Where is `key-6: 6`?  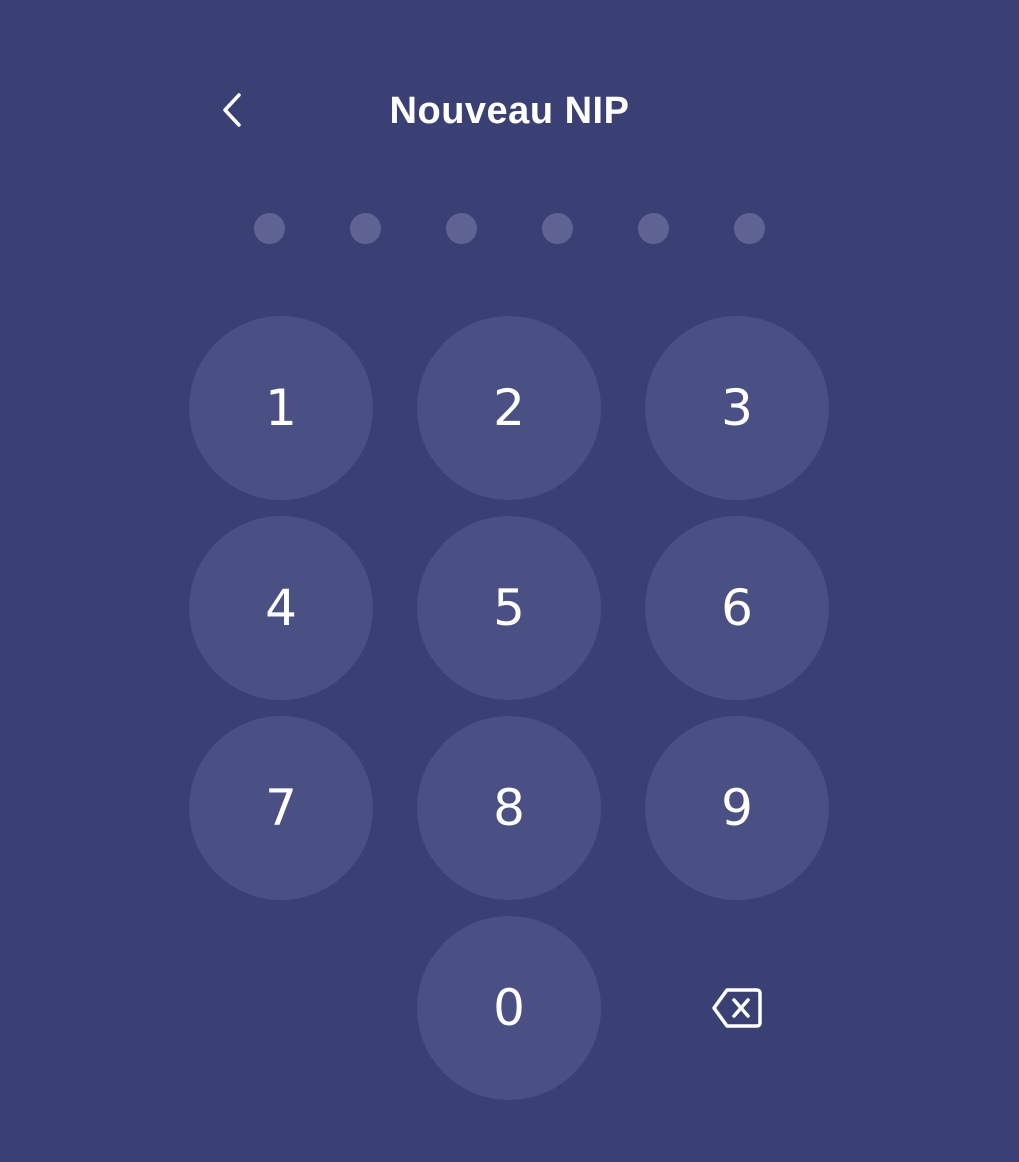 key-6: 6 is located at coordinates (737, 608).